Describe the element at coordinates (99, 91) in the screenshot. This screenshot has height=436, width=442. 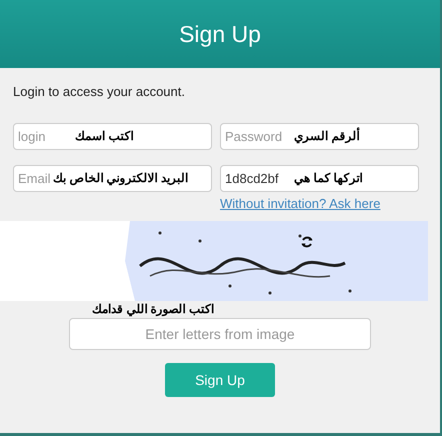
I see `intro-text: Login to access your account.` at that location.